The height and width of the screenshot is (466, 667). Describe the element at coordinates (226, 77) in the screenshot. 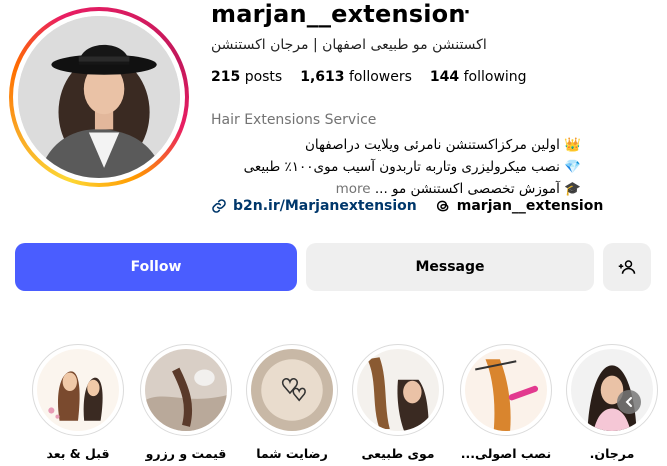

I see `posts-count-value: 215` at that location.